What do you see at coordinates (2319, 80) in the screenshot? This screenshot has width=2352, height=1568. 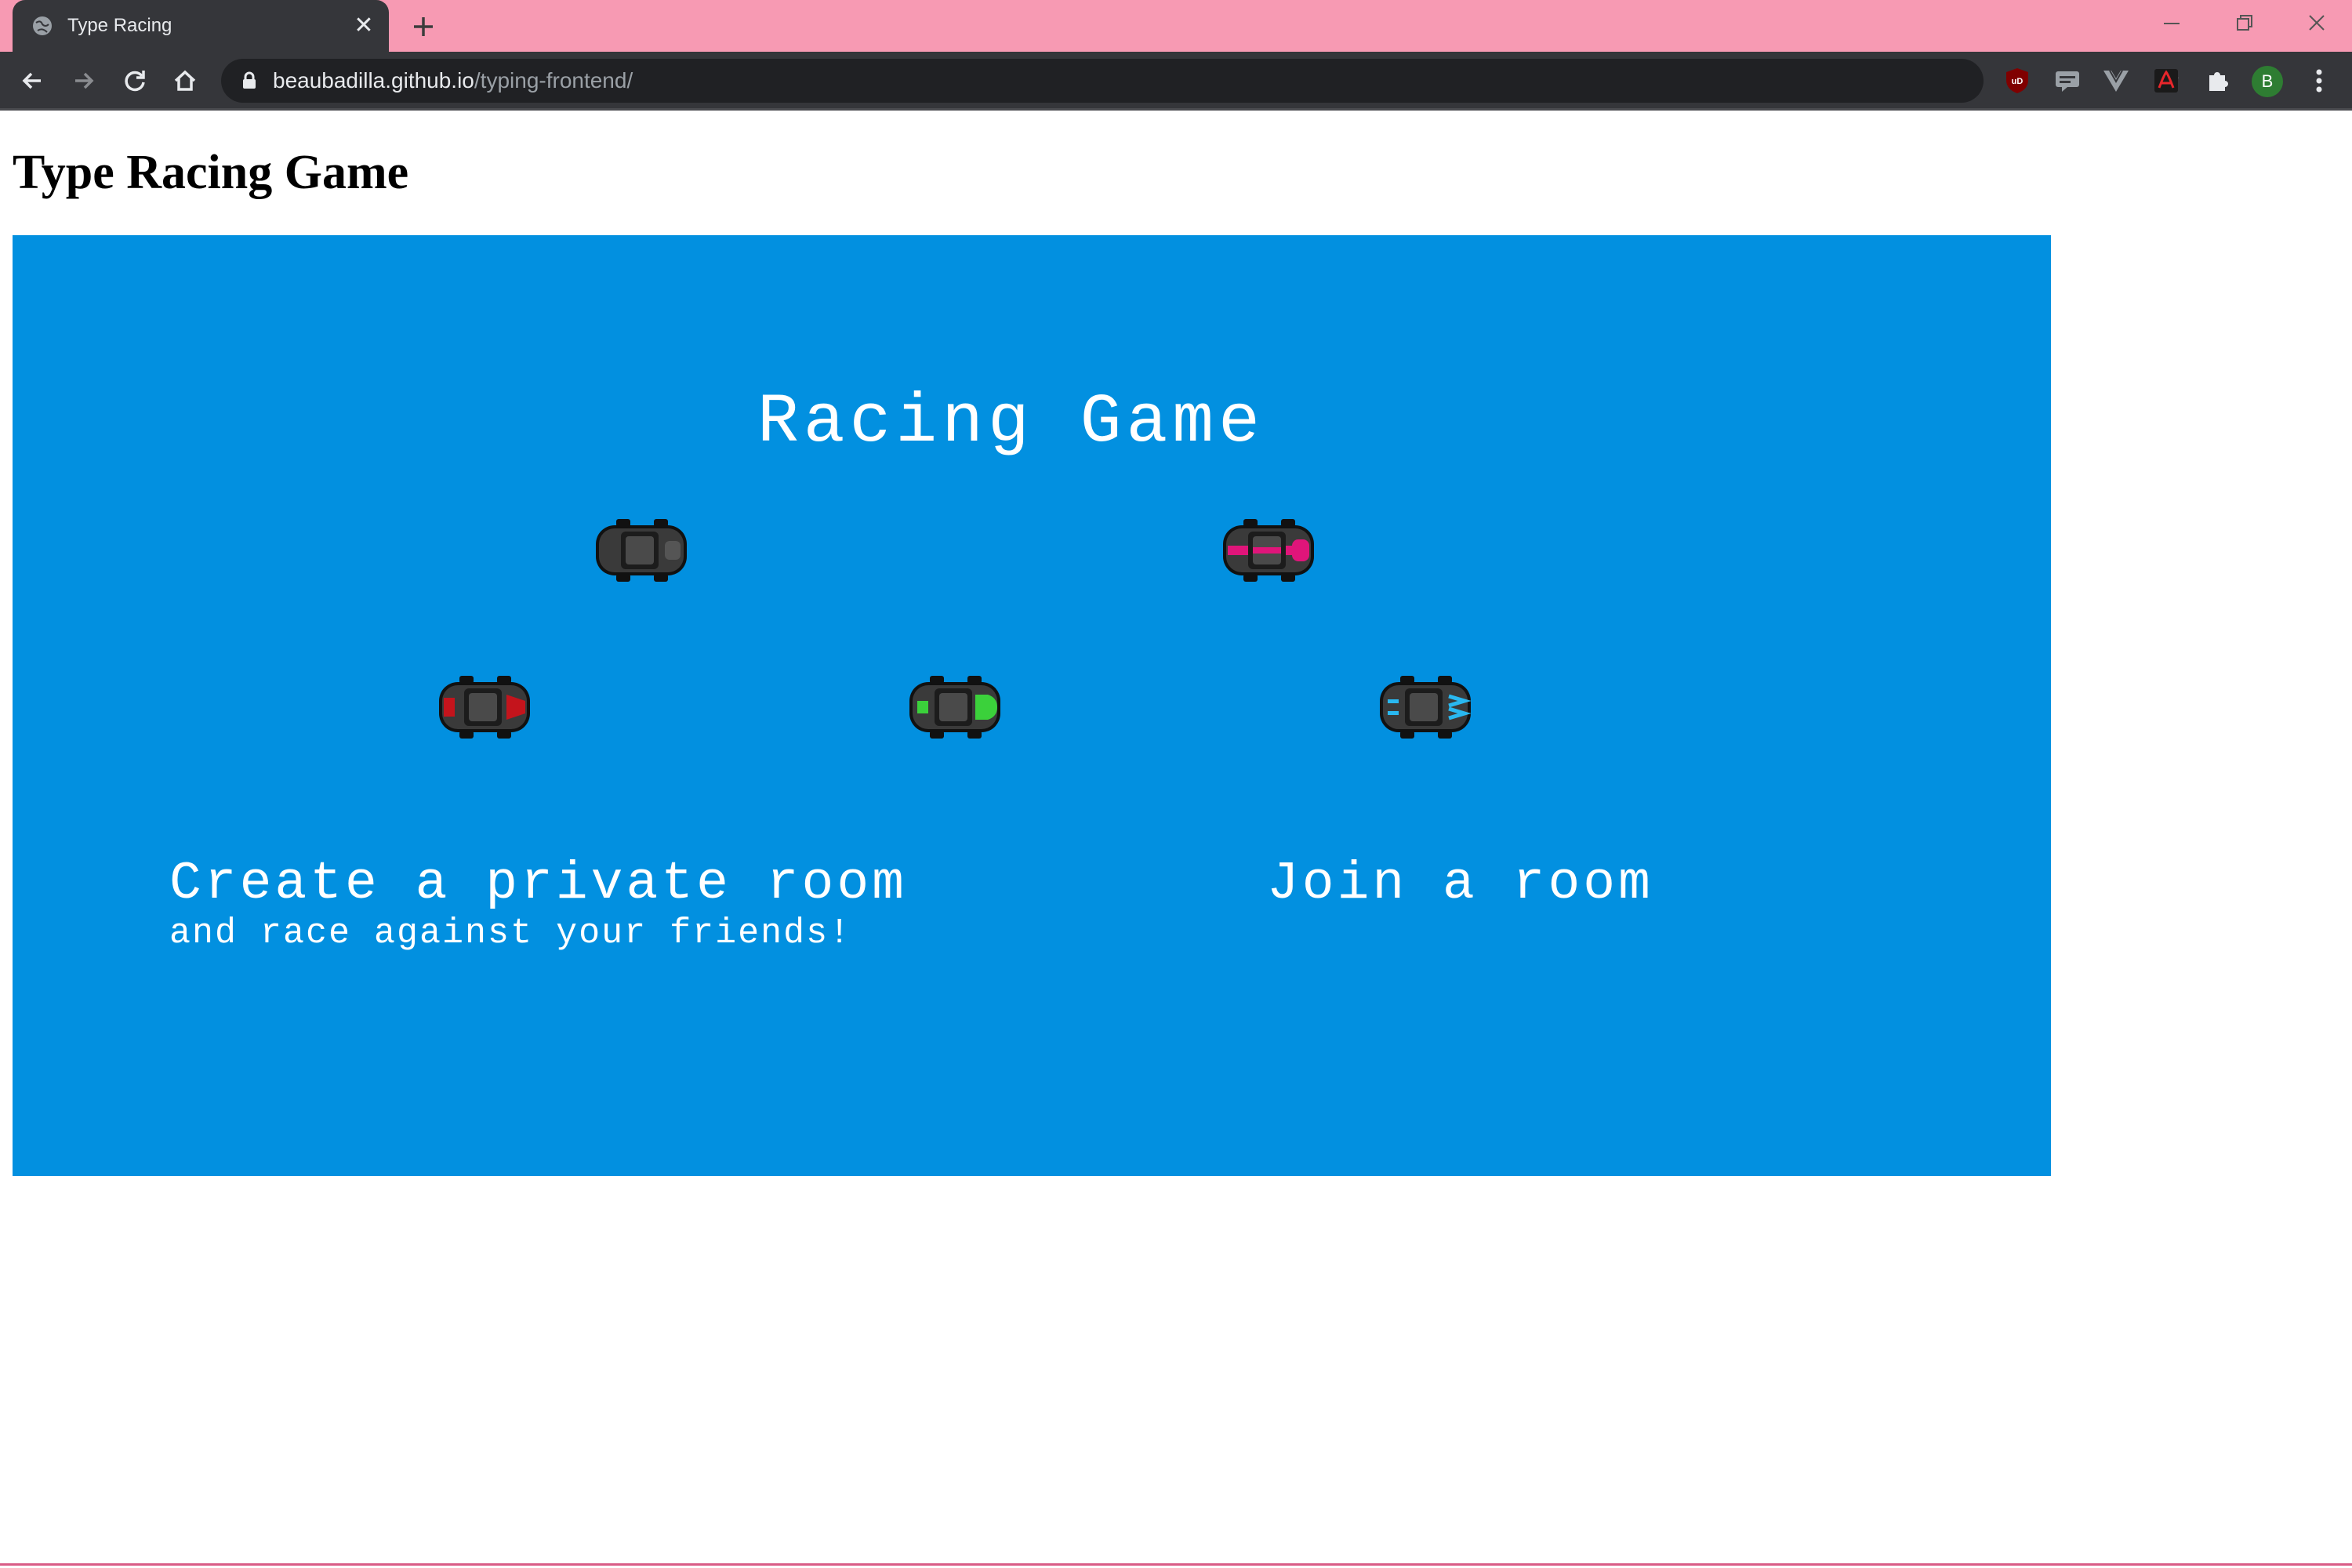 I see `more-menu-icon` at bounding box center [2319, 80].